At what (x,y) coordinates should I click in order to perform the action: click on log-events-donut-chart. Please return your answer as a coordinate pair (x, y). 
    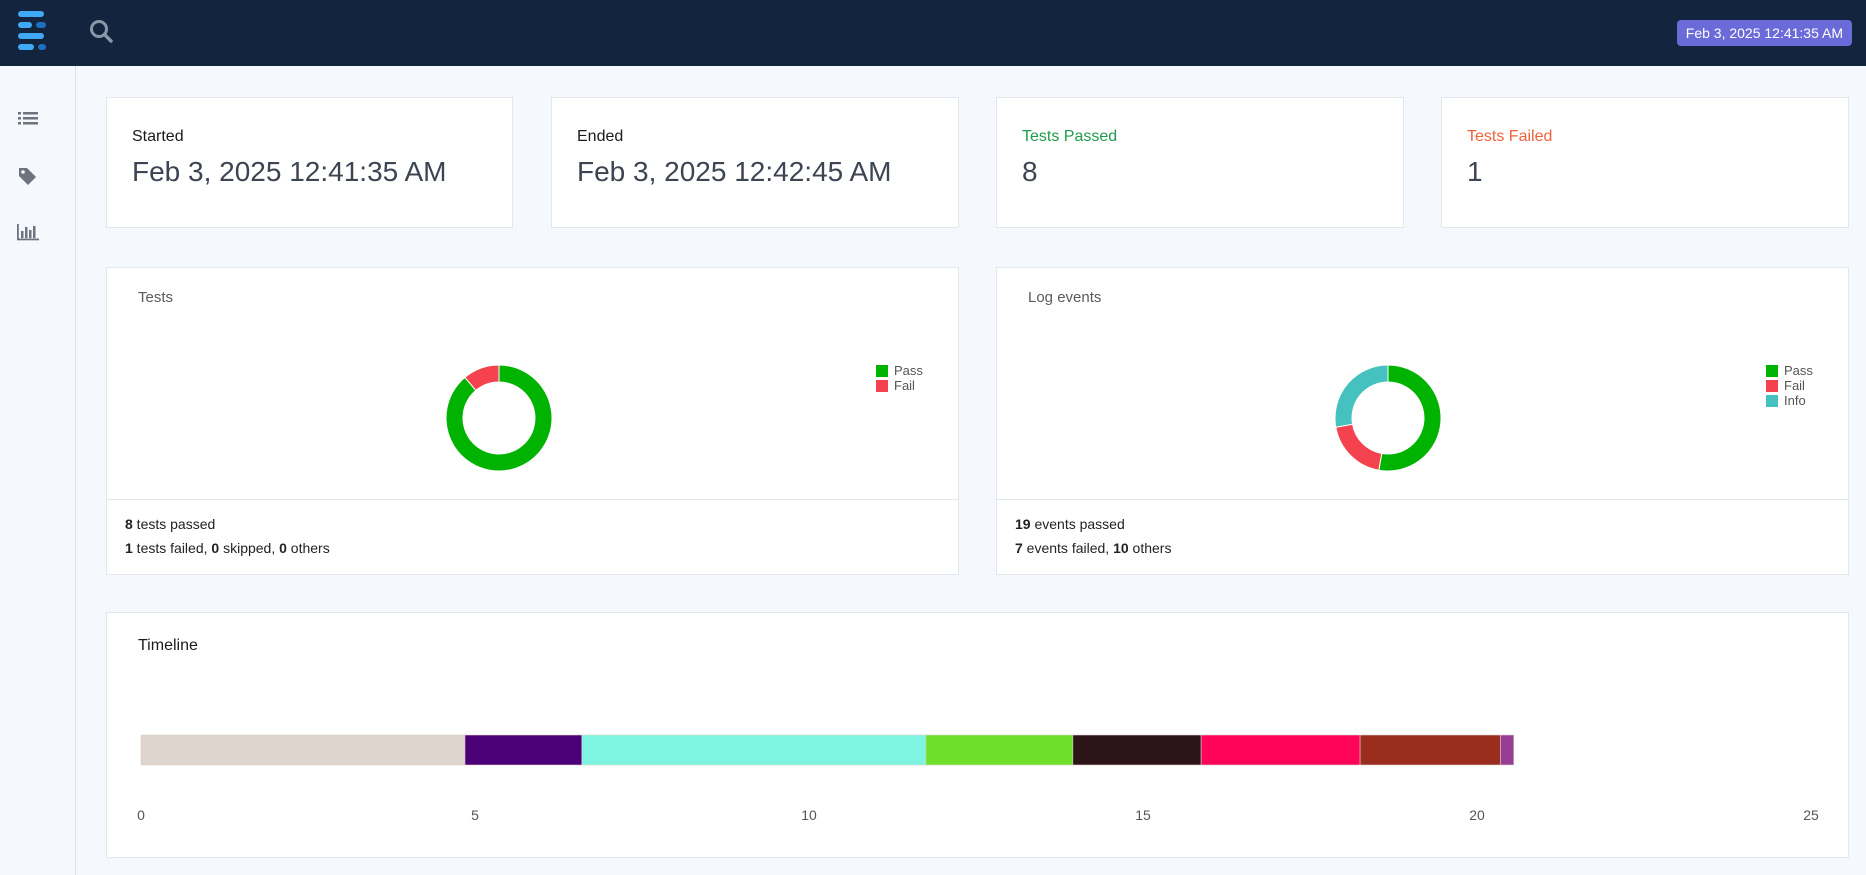
    Looking at the image, I should click on (1388, 418).